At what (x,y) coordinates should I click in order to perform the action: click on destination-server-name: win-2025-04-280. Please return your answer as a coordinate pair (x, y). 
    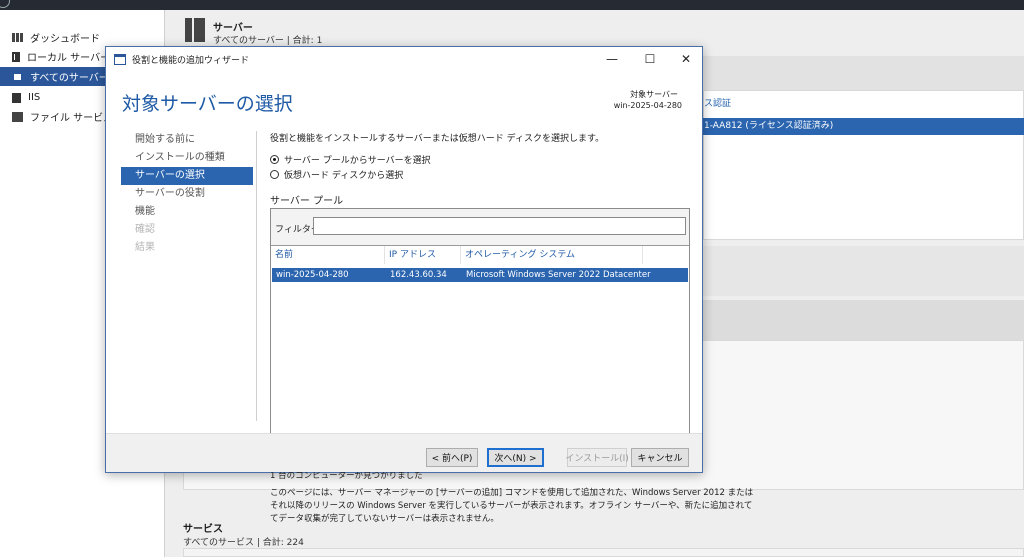
    Looking at the image, I should click on (647, 105).